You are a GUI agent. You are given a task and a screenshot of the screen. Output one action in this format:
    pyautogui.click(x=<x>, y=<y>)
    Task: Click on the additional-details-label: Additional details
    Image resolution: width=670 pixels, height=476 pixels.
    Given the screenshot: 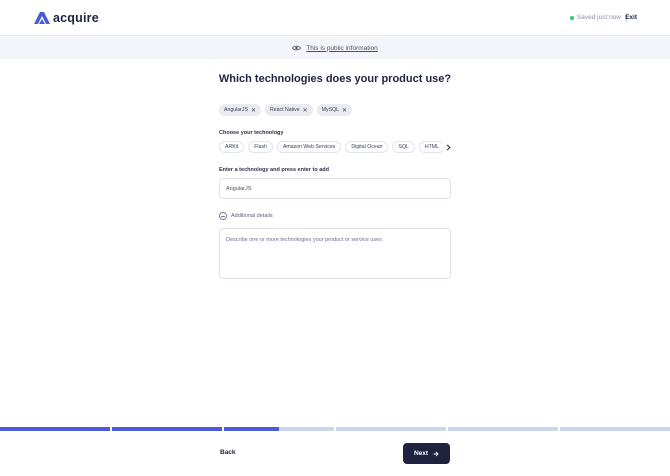 What is the action you would take?
    pyautogui.click(x=252, y=216)
    